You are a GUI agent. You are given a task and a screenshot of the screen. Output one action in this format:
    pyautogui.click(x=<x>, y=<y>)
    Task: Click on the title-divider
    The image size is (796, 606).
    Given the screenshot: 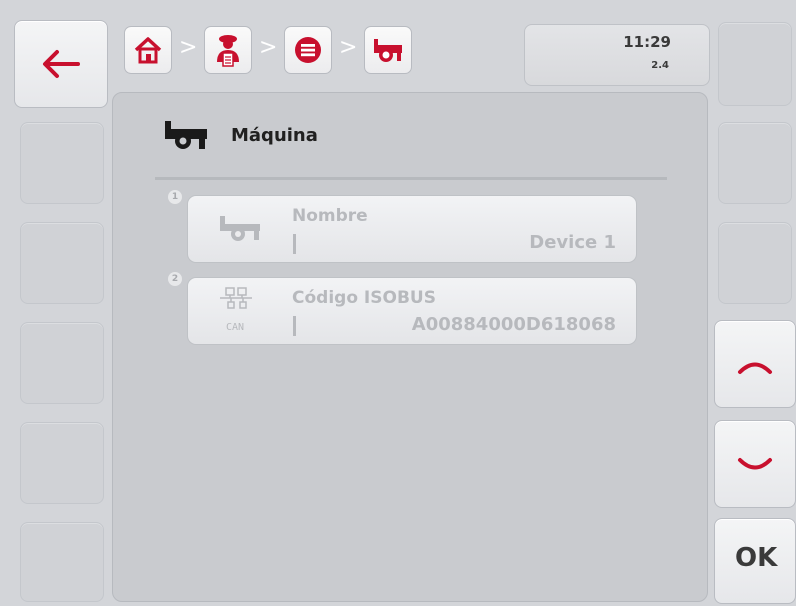 What is the action you would take?
    pyautogui.click(x=411, y=178)
    